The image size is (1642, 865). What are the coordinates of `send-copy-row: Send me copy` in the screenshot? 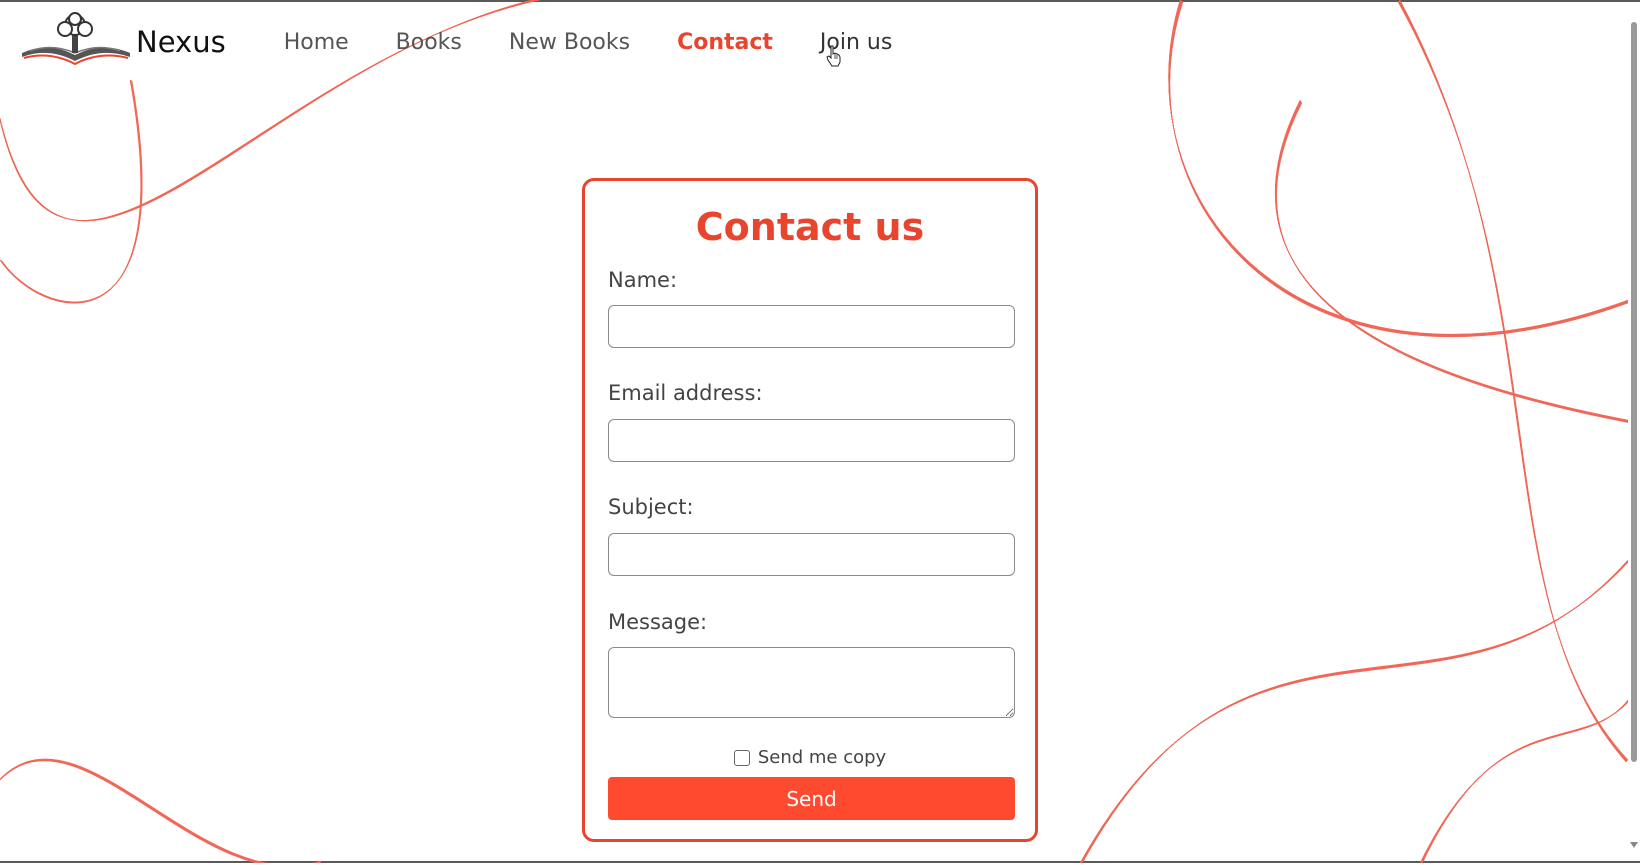 It's located at (810, 757).